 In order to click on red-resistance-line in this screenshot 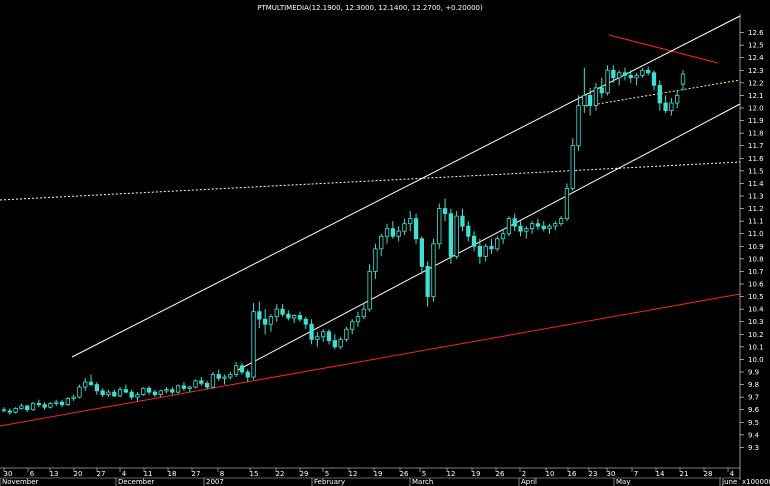, I will do `click(663, 49)`.